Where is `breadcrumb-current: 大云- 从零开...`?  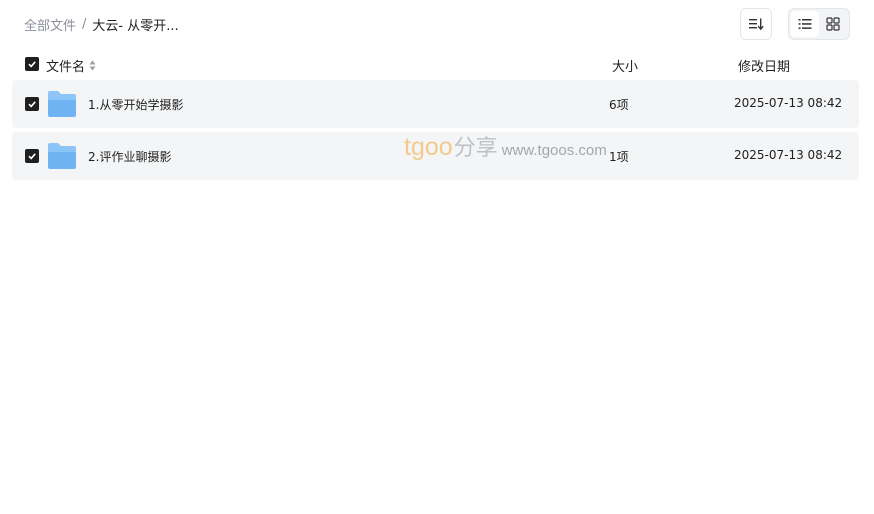
breadcrumb-current: 大云- 从零开... is located at coordinates (135, 26).